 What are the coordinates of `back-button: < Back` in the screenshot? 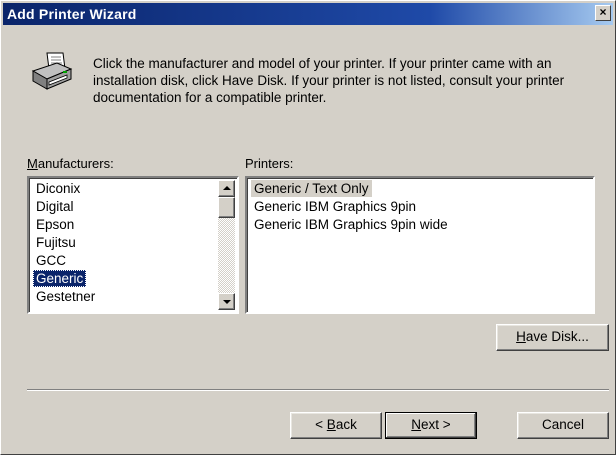 It's located at (336, 425).